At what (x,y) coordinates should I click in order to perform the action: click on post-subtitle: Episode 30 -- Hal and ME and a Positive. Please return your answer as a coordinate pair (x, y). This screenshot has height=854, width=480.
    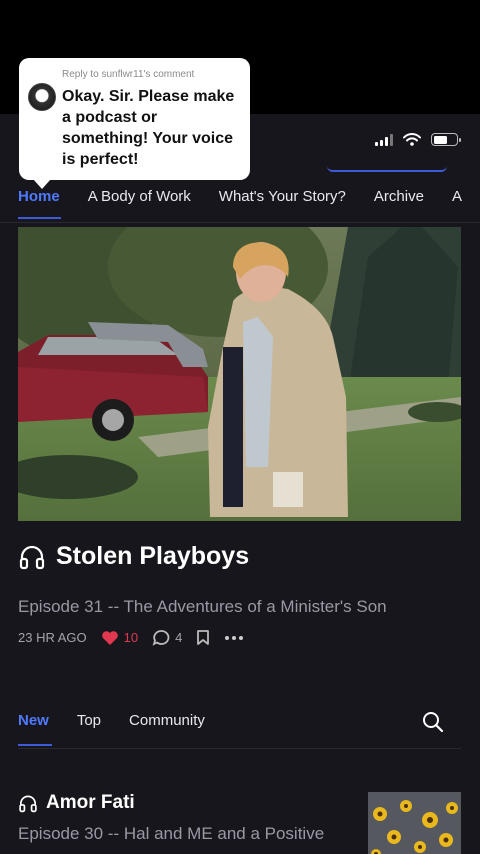
    Looking at the image, I should click on (171, 834).